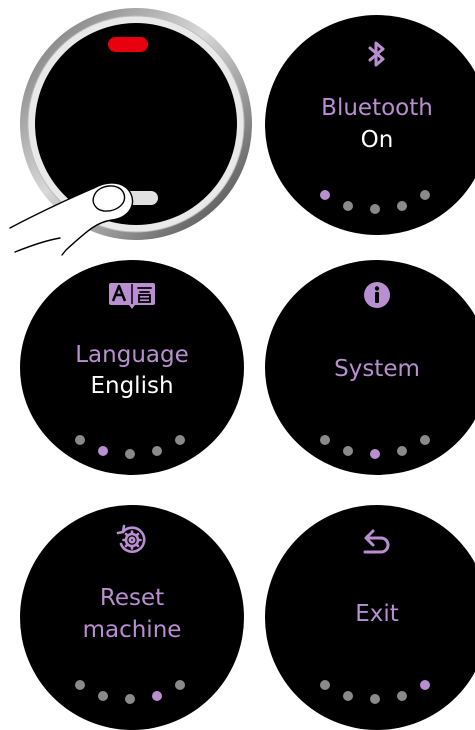 This screenshot has width=475, height=730. What do you see at coordinates (132, 630) in the screenshot?
I see `reset-value: machine` at bounding box center [132, 630].